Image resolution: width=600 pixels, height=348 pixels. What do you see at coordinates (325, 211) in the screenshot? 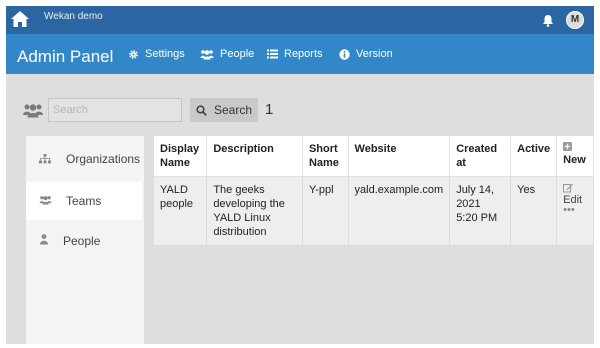
I see `cell-short-name: Y-ppl` at bounding box center [325, 211].